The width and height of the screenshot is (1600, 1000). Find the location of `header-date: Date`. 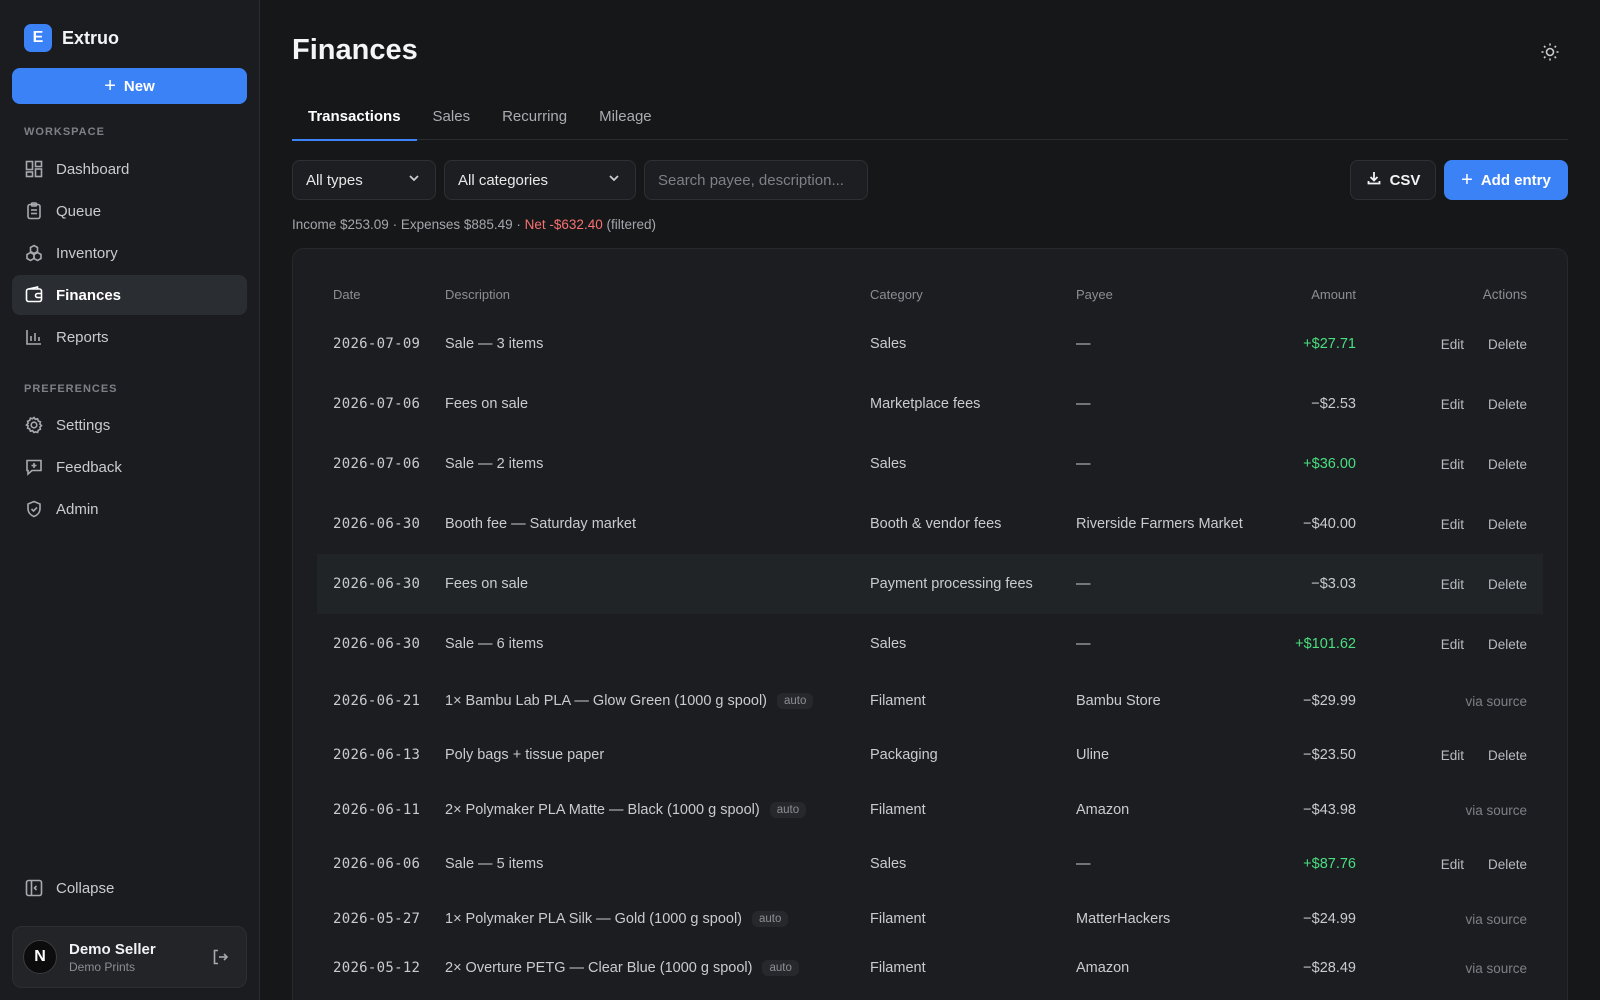

header-date: Date is located at coordinates (381, 294).